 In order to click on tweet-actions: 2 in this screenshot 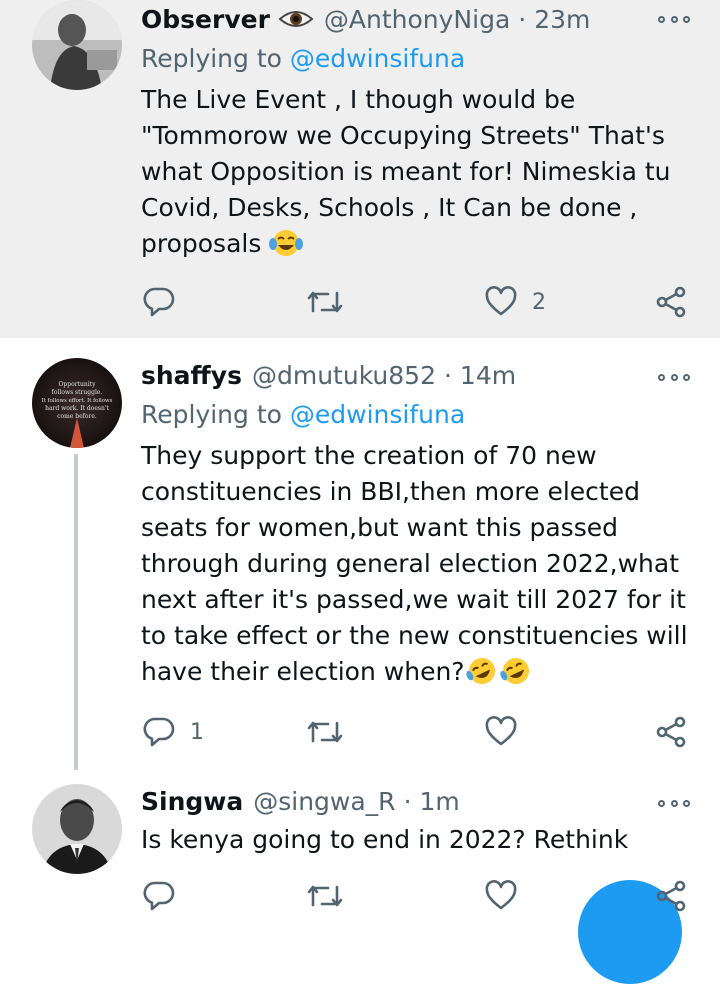, I will do `click(360, 302)`.